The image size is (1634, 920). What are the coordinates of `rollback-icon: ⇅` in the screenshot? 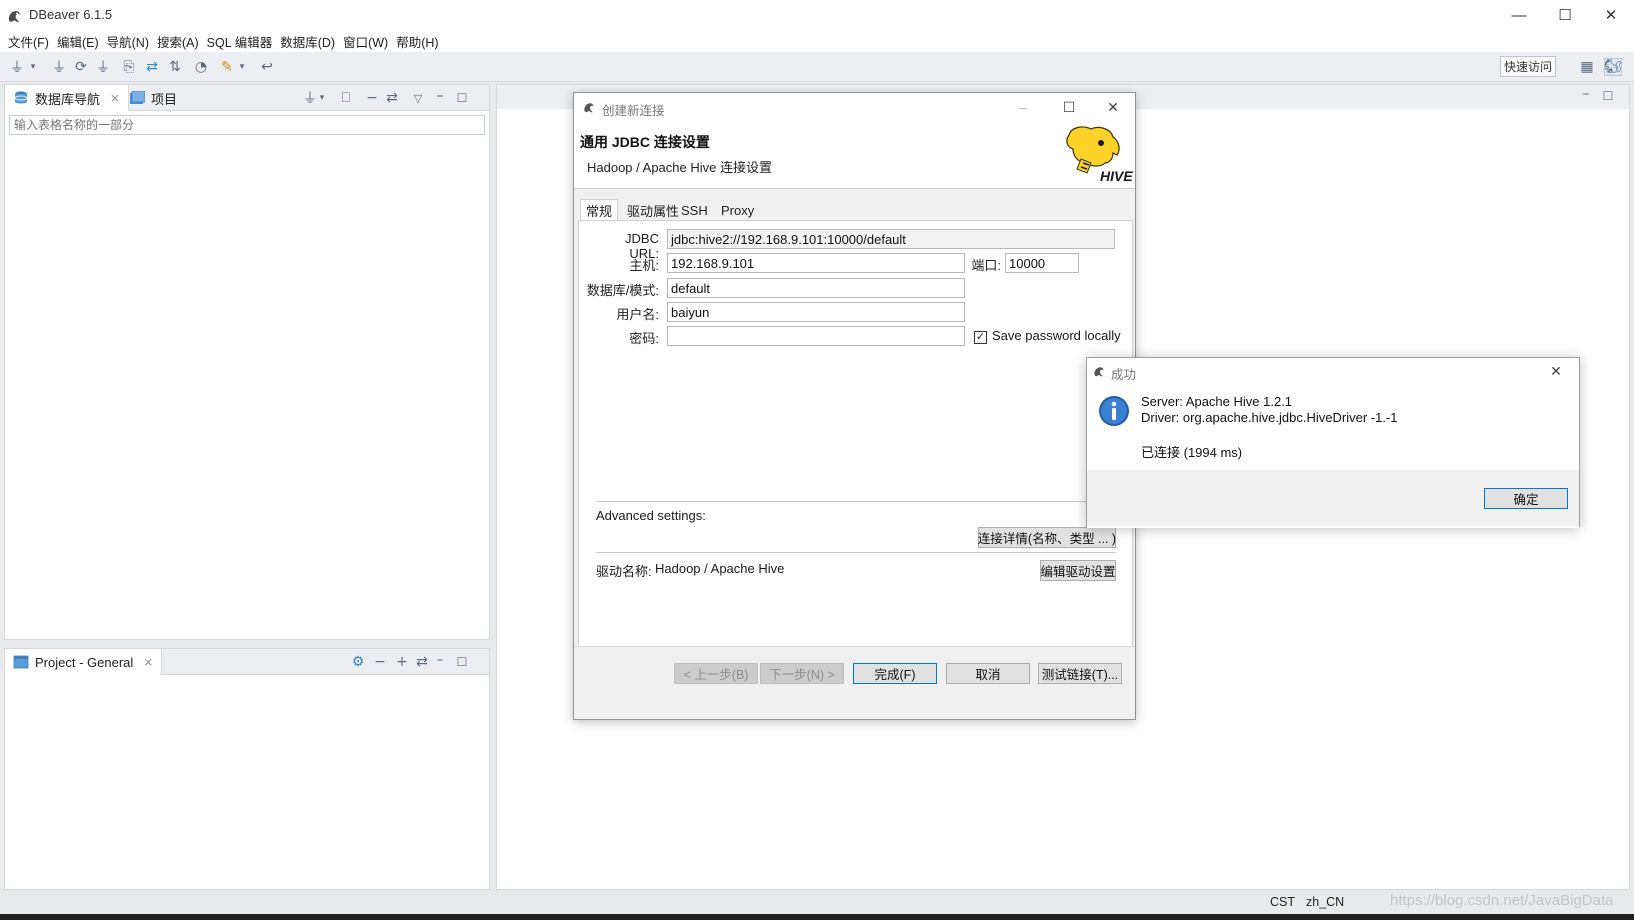 It's located at (175, 67).